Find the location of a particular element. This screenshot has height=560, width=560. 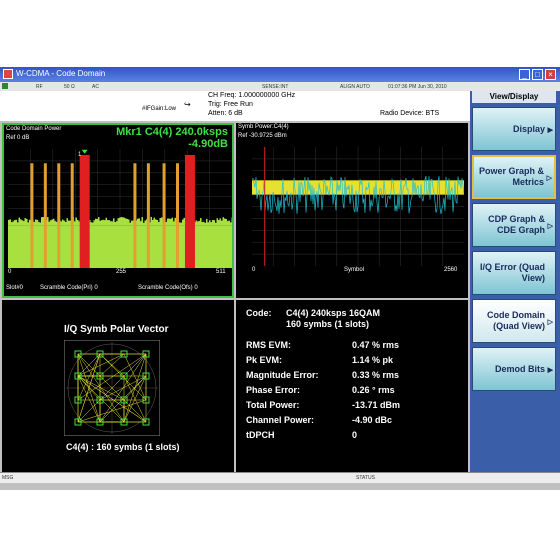

iq-constellation is located at coordinates (112, 388).